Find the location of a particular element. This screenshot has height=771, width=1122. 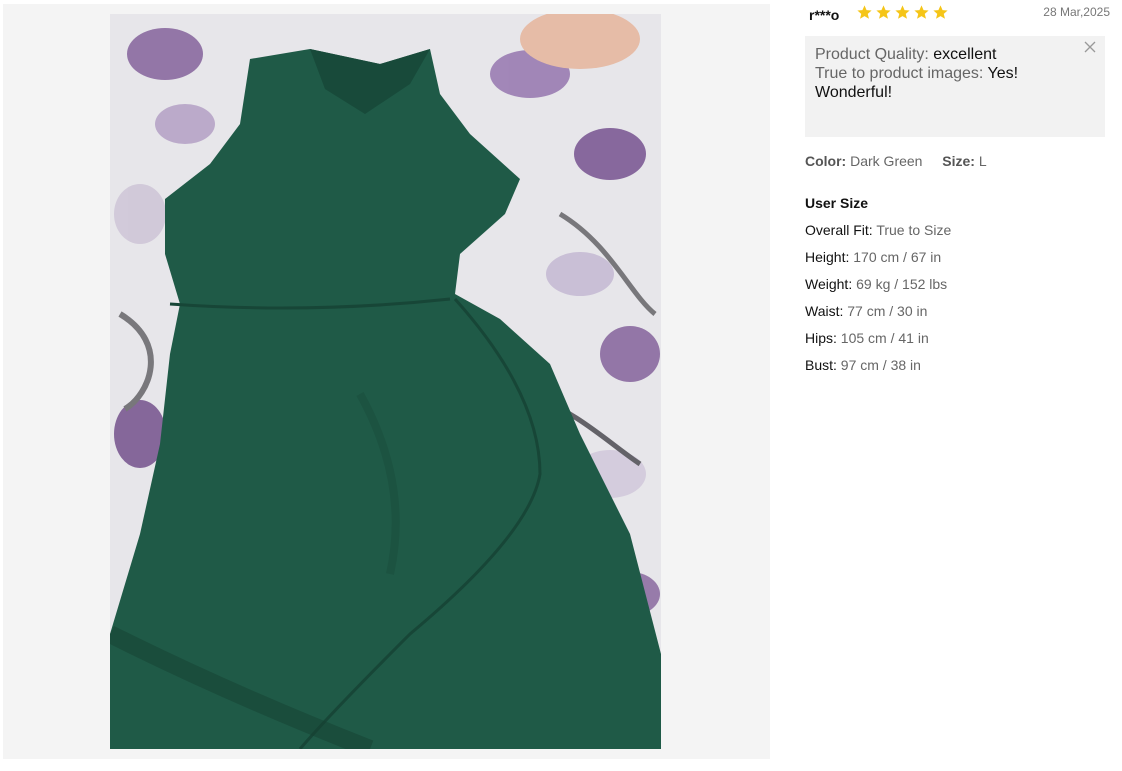

size-row-overall-fit: Overall Fit: True to Size is located at coordinates (878, 235).